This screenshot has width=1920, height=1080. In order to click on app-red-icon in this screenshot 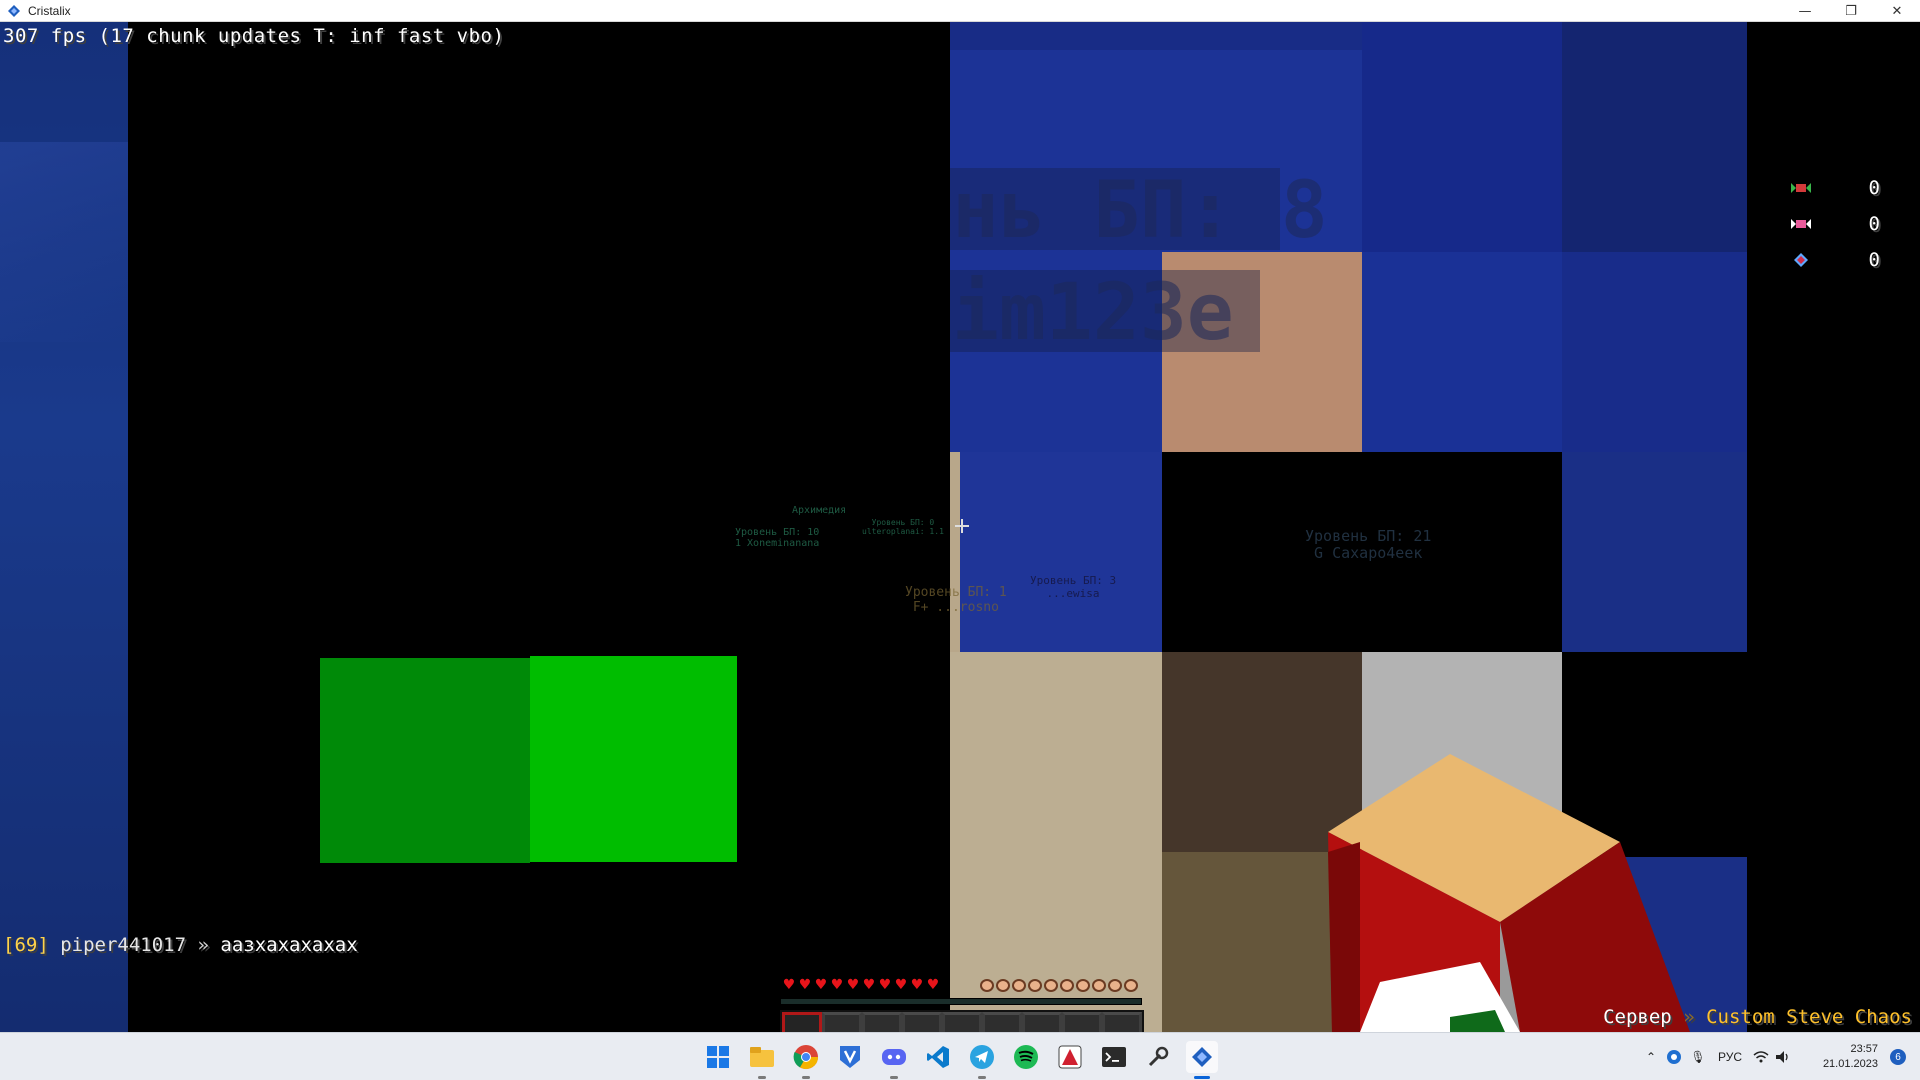, I will do `click(1070, 1057)`.